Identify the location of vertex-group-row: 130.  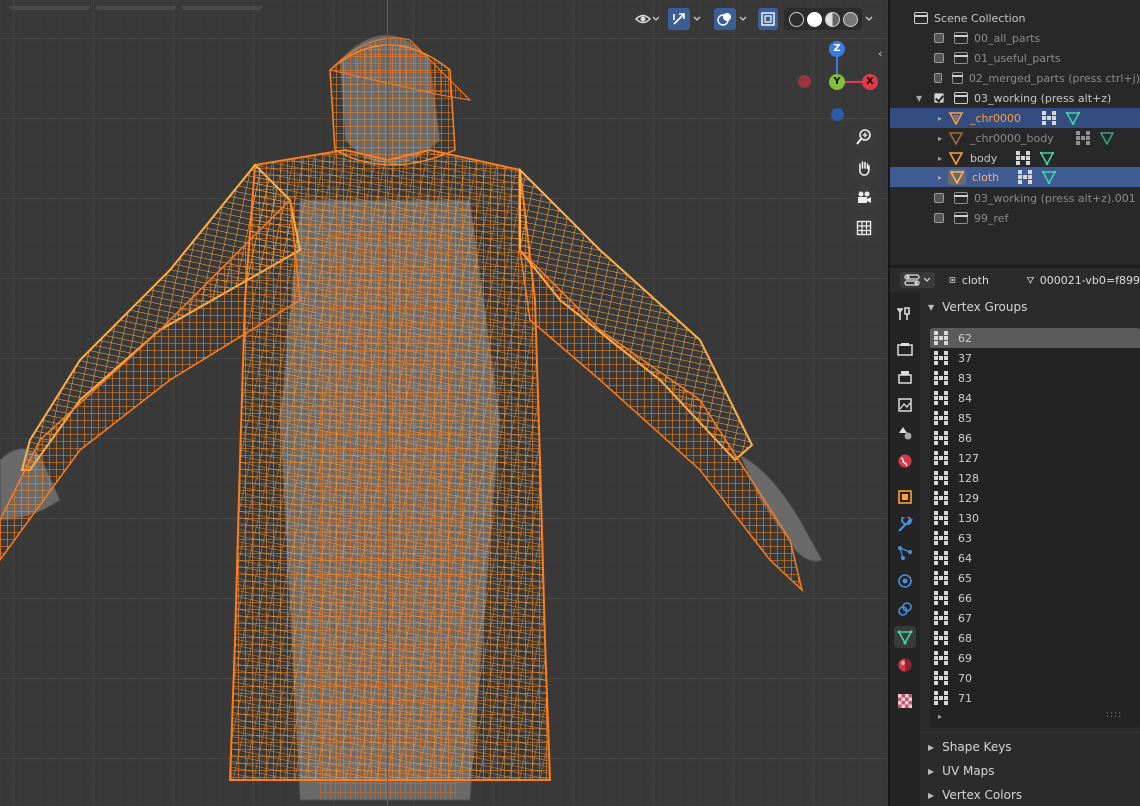
(1035, 518).